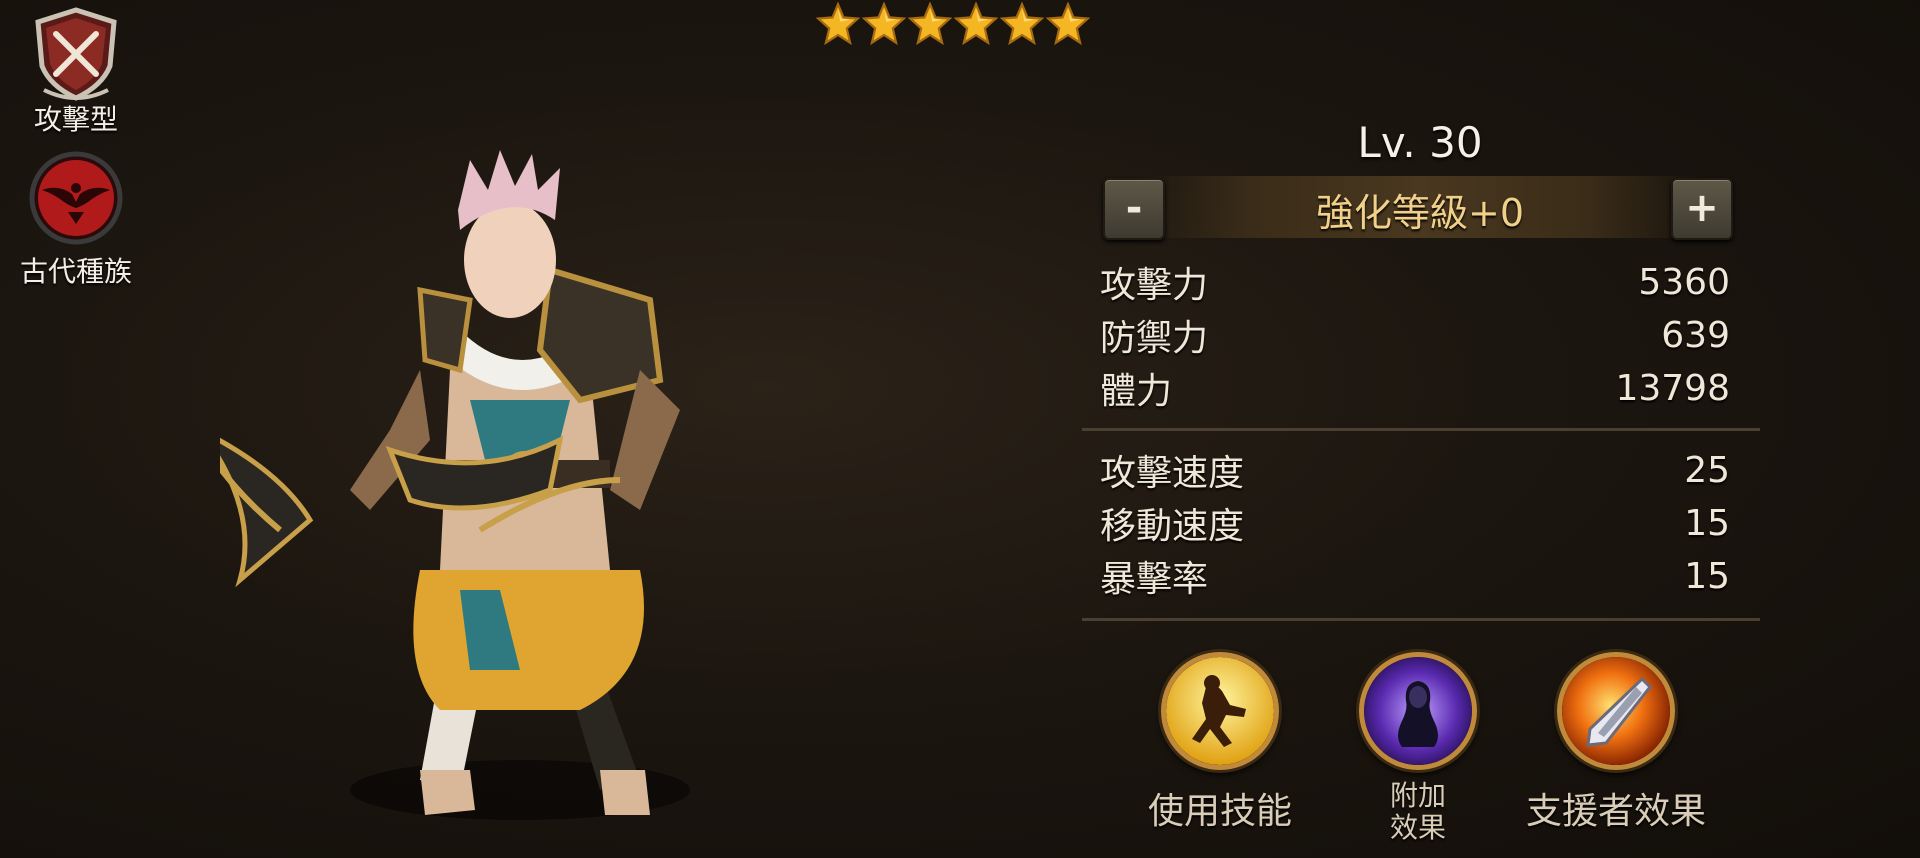  Describe the element at coordinates (1172, 526) in the screenshot. I see `stat-name: 移動速度` at that location.